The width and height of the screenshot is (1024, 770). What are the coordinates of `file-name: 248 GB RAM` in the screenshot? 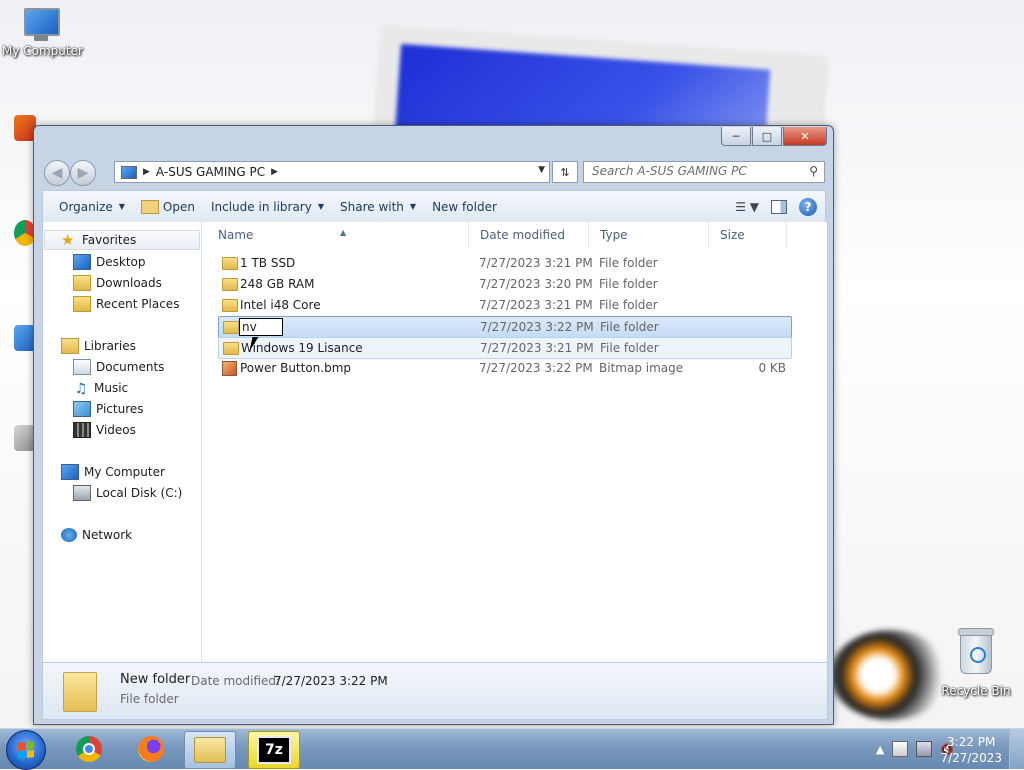 It's located at (277, 284).